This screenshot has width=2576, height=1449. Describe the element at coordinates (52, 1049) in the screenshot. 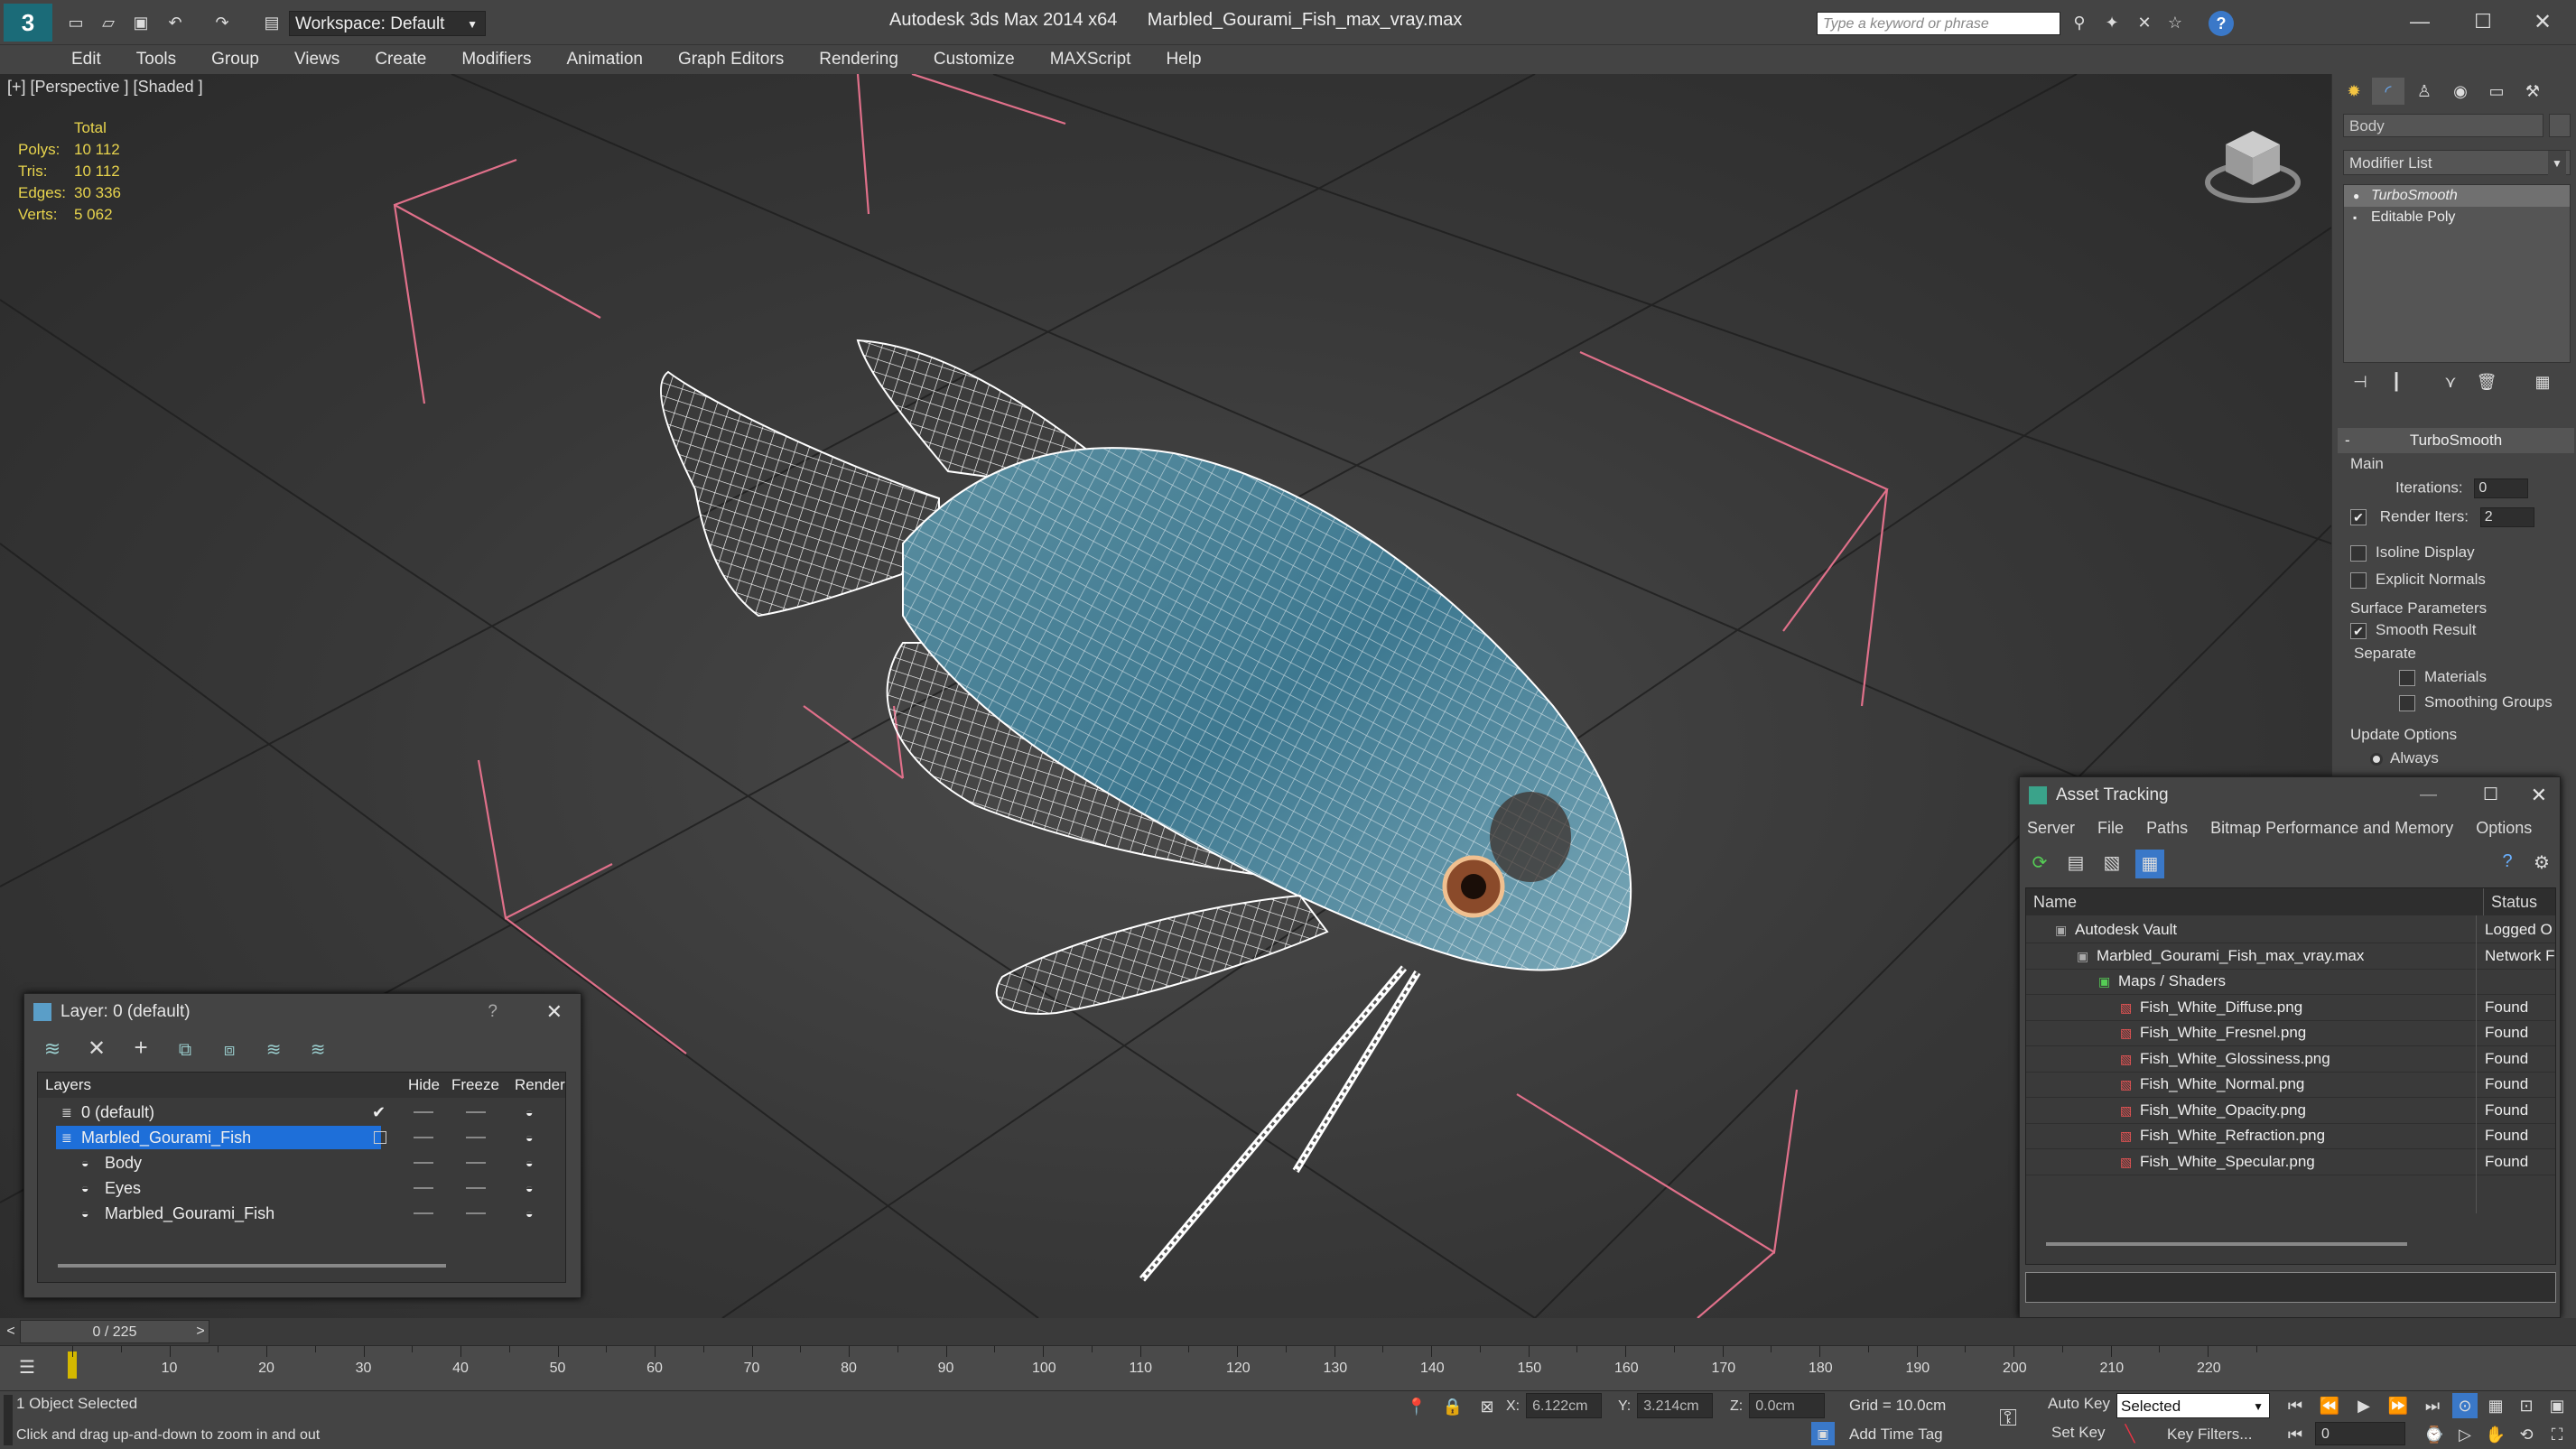

I see `new-layer-icon: ≋` at that location.